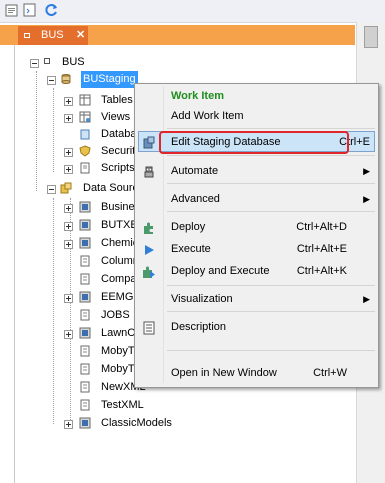 Image resolution: width=385 pixels, height=483 pixels. What do you see at coordinates (85, 117) in the screenshot?
I see `view-icon` at bounding box center [85, 117].